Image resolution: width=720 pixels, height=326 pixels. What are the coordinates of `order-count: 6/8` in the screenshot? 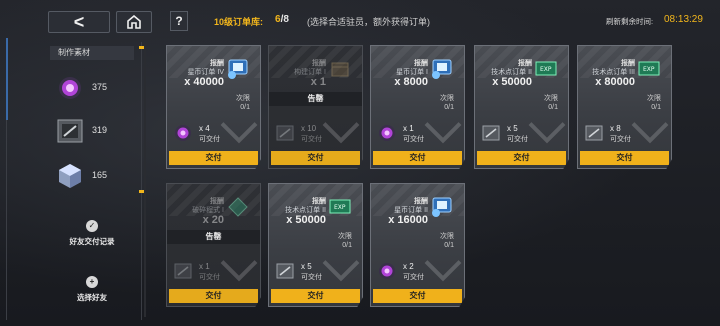 It's located at (282, 19).